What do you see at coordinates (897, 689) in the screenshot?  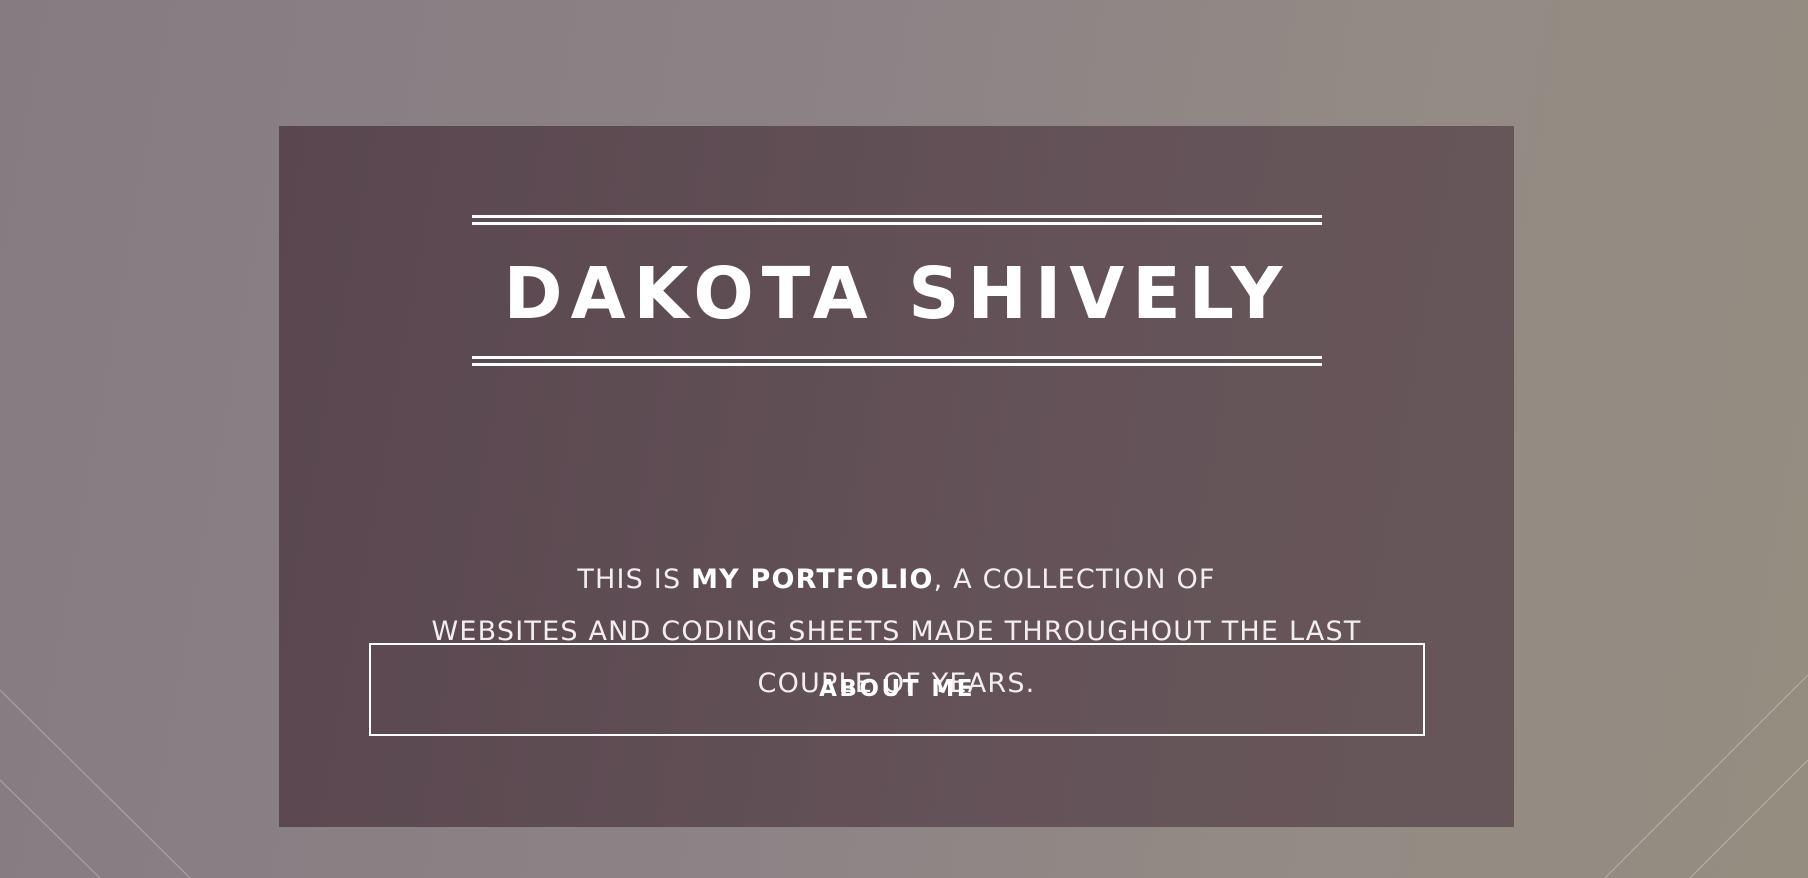 I see `about-me-button: ABOUT ME` at bounding box center [897, 689].